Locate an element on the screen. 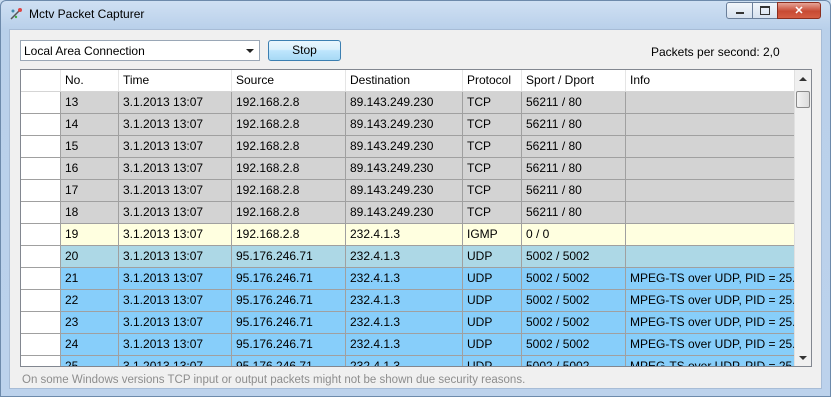 The width and height of the screenshot is (831, 397). cell-no: 24 is located at coordinates (90, 345).